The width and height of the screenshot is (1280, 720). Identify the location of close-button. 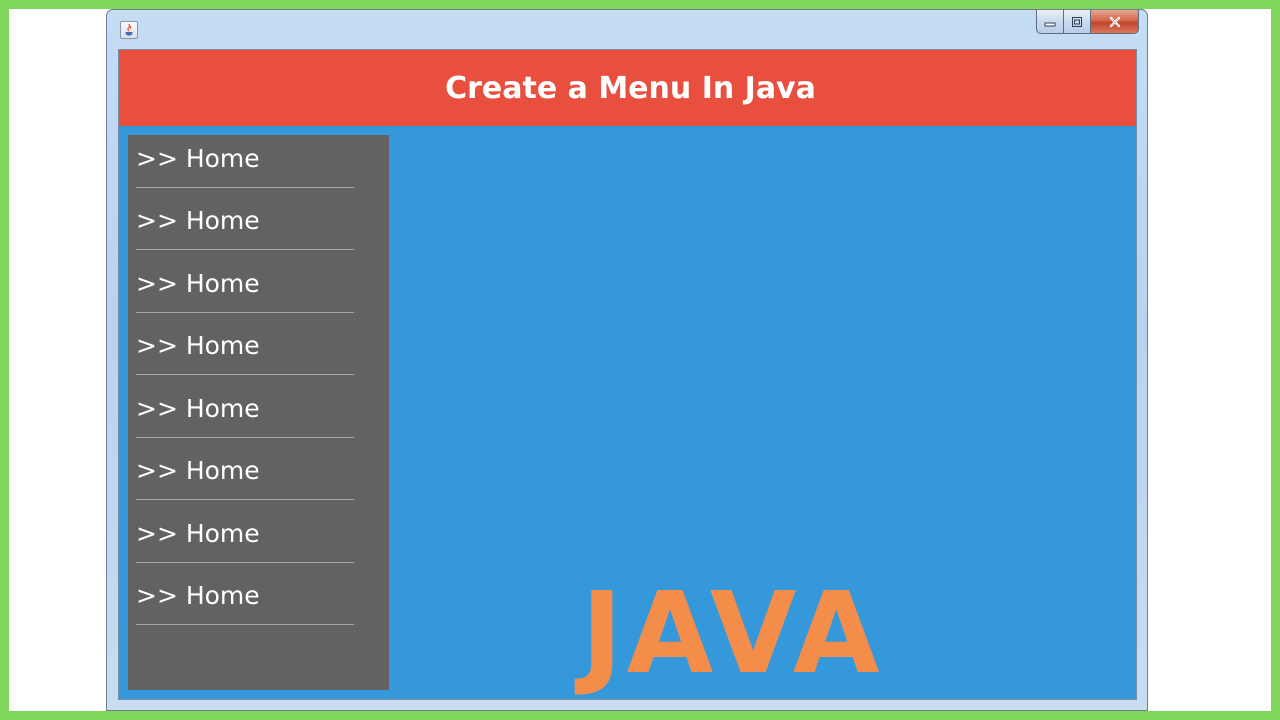
(1115, 22).